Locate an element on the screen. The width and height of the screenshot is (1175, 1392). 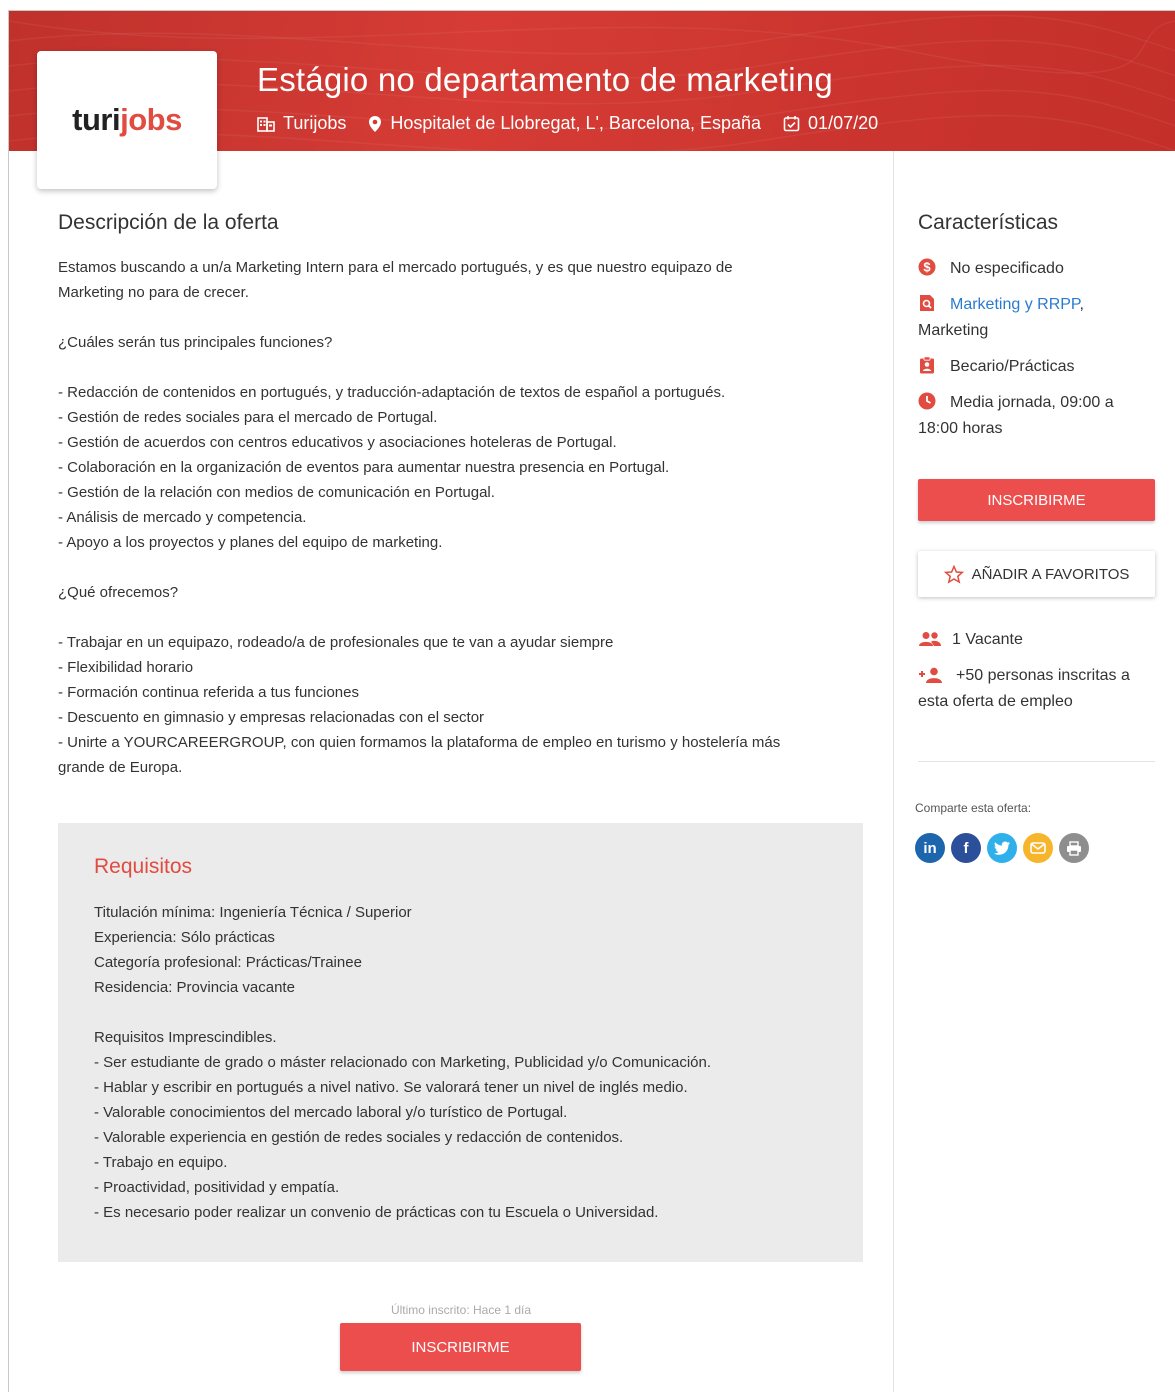
envelope-glyph is located at coordinates (1038, 848).